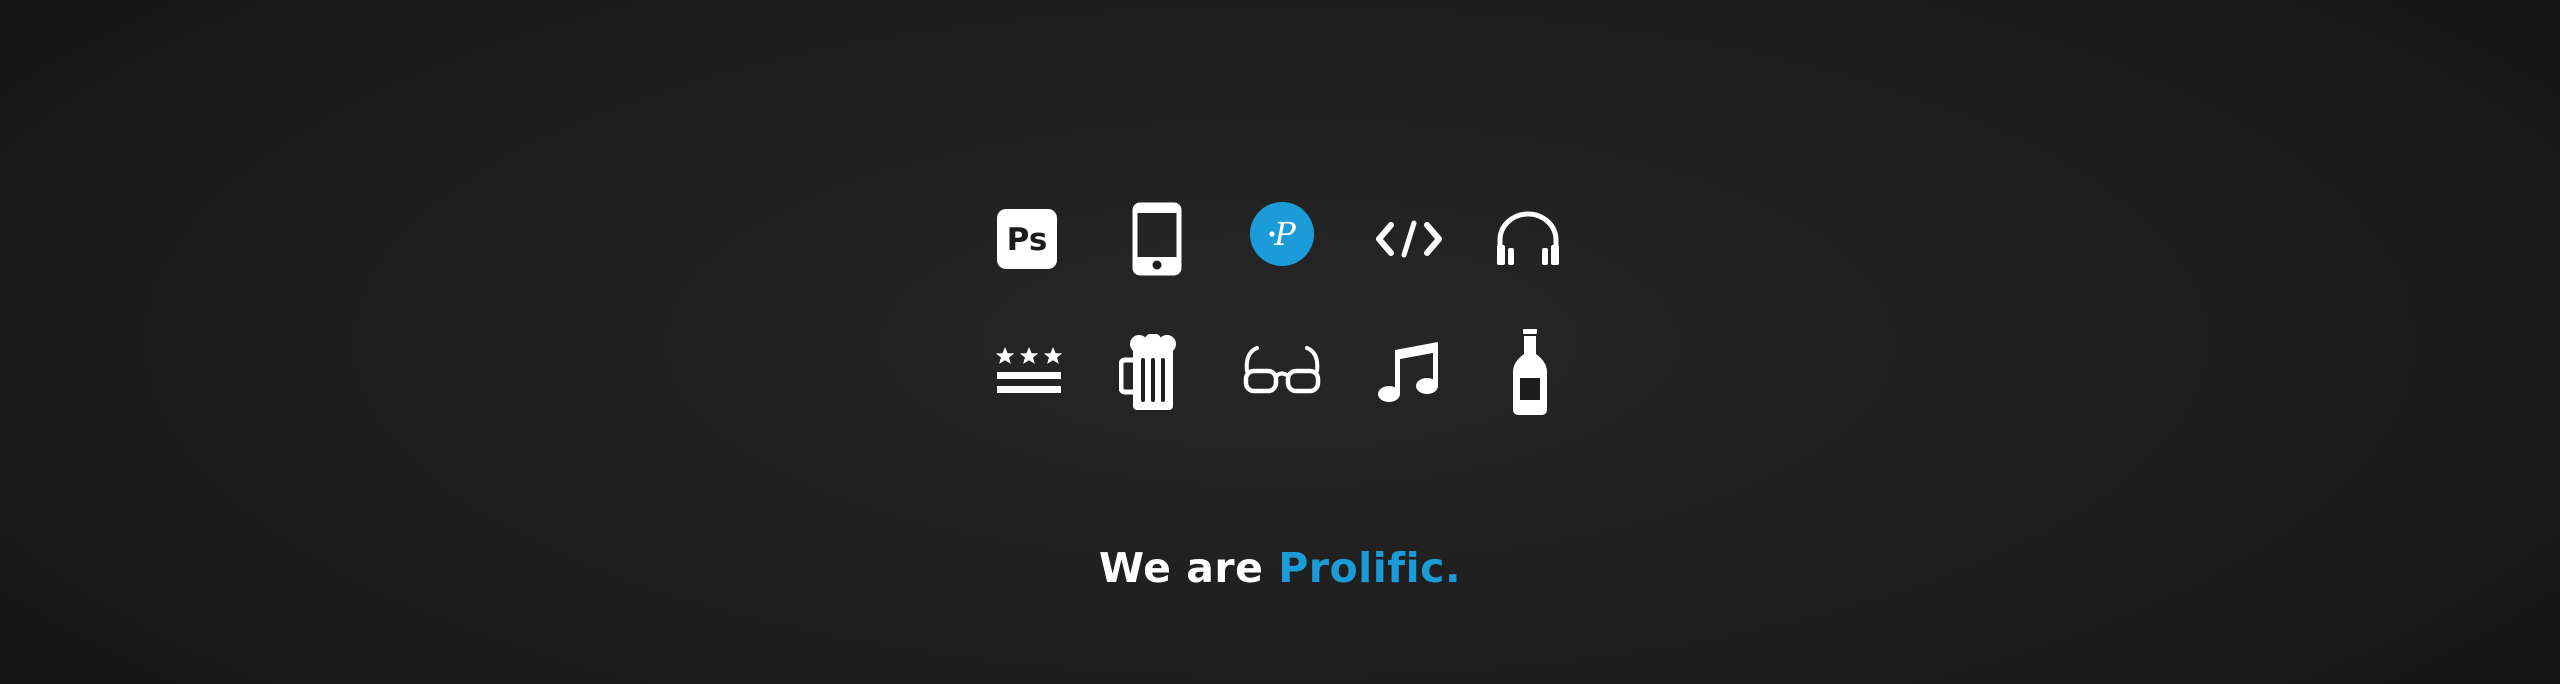  What do you see at coordinates (1370, 568) in the screenshot?
I see `tagline-brand: Prolific.` at bounding box center [1370, 568].